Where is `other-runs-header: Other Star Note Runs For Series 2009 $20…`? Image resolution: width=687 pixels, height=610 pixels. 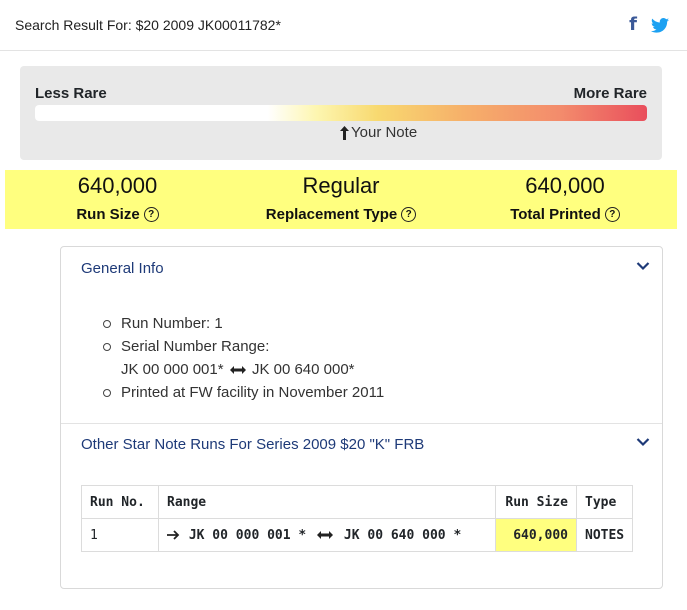
other-runs-header: Other Star Note Runs For Series 2009 $20… is located at coordinates (252, 444).